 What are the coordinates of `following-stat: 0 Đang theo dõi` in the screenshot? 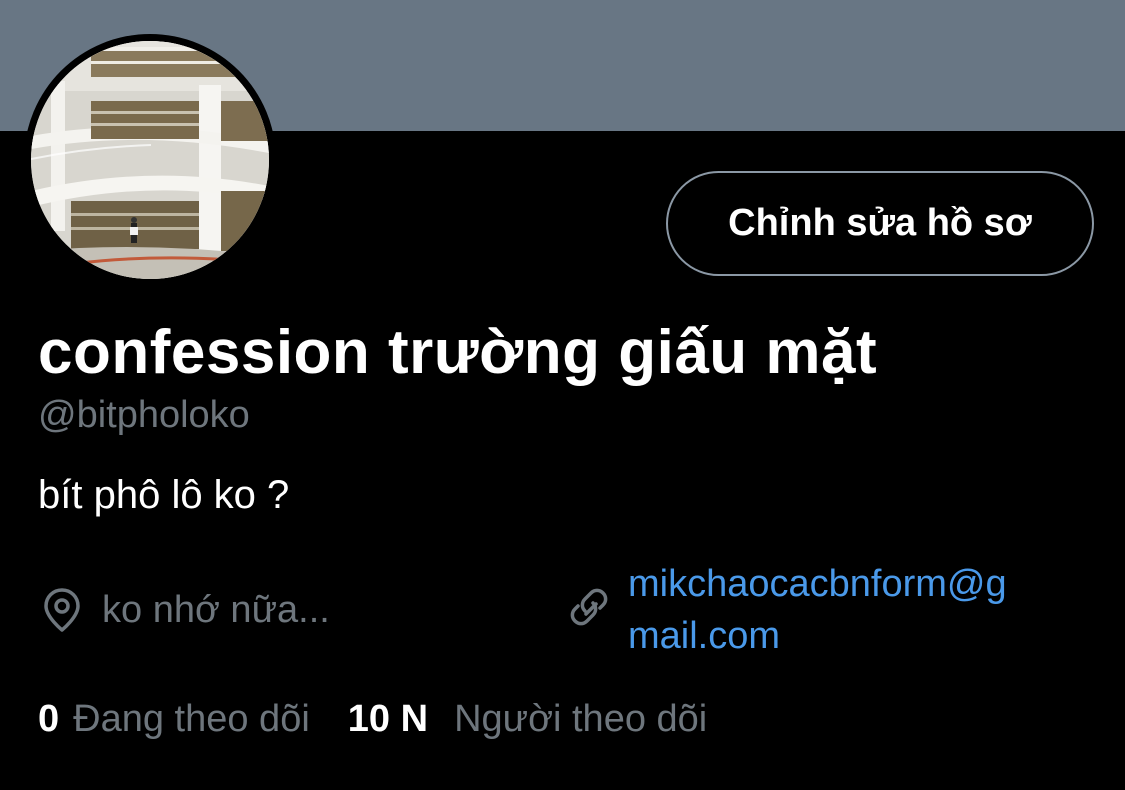 It's located at (174, 719).